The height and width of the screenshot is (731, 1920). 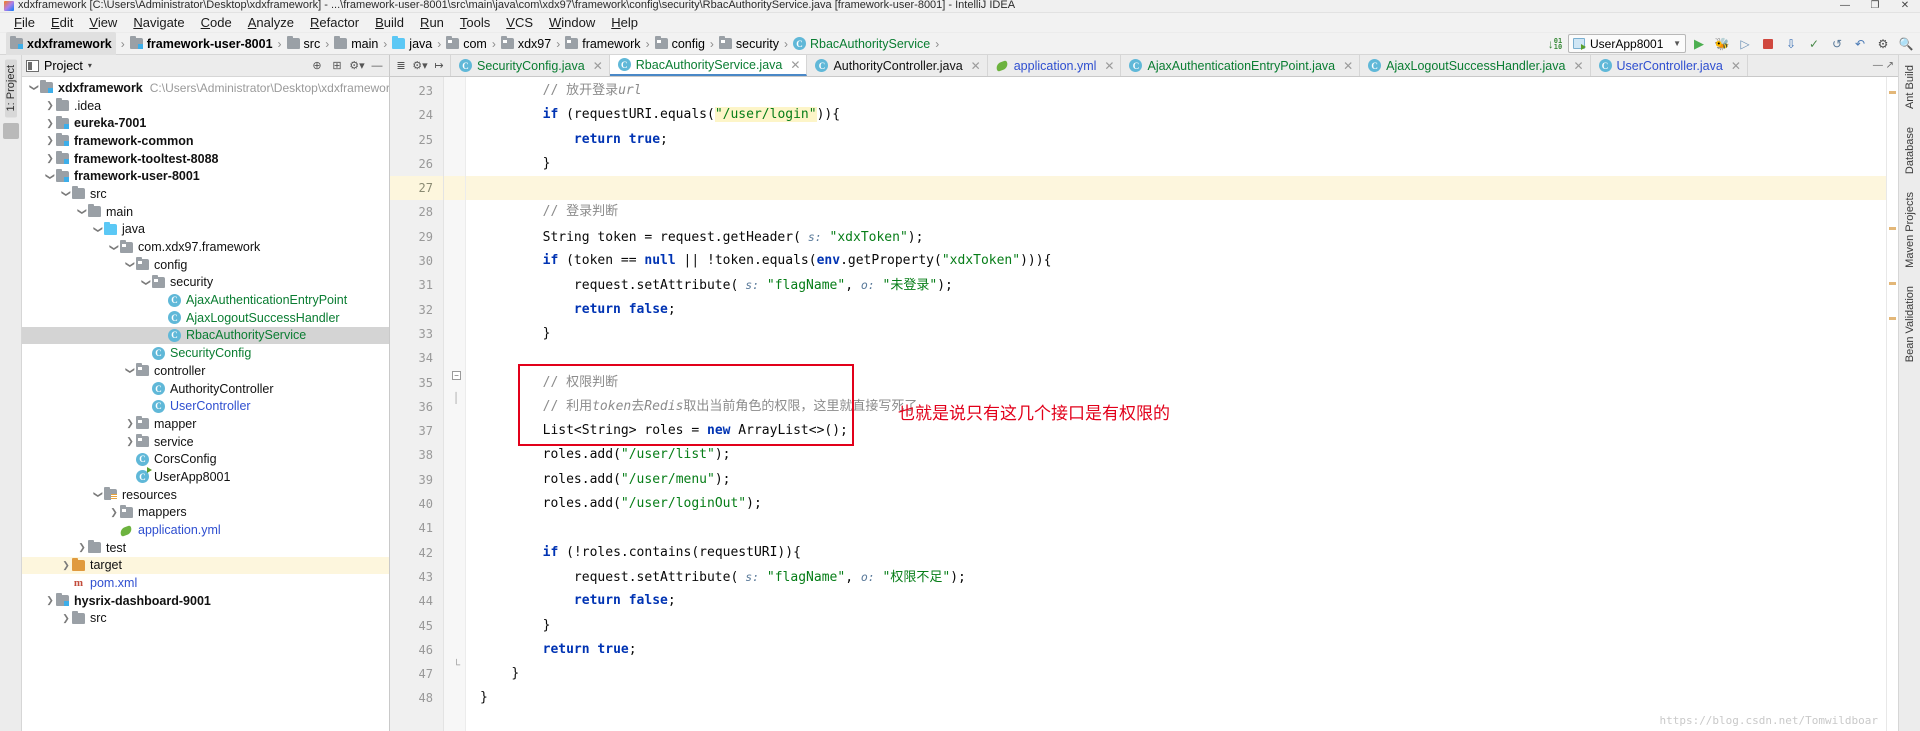 I want to click on tree-node-java: ❯ java, so click(x=205, y=230).